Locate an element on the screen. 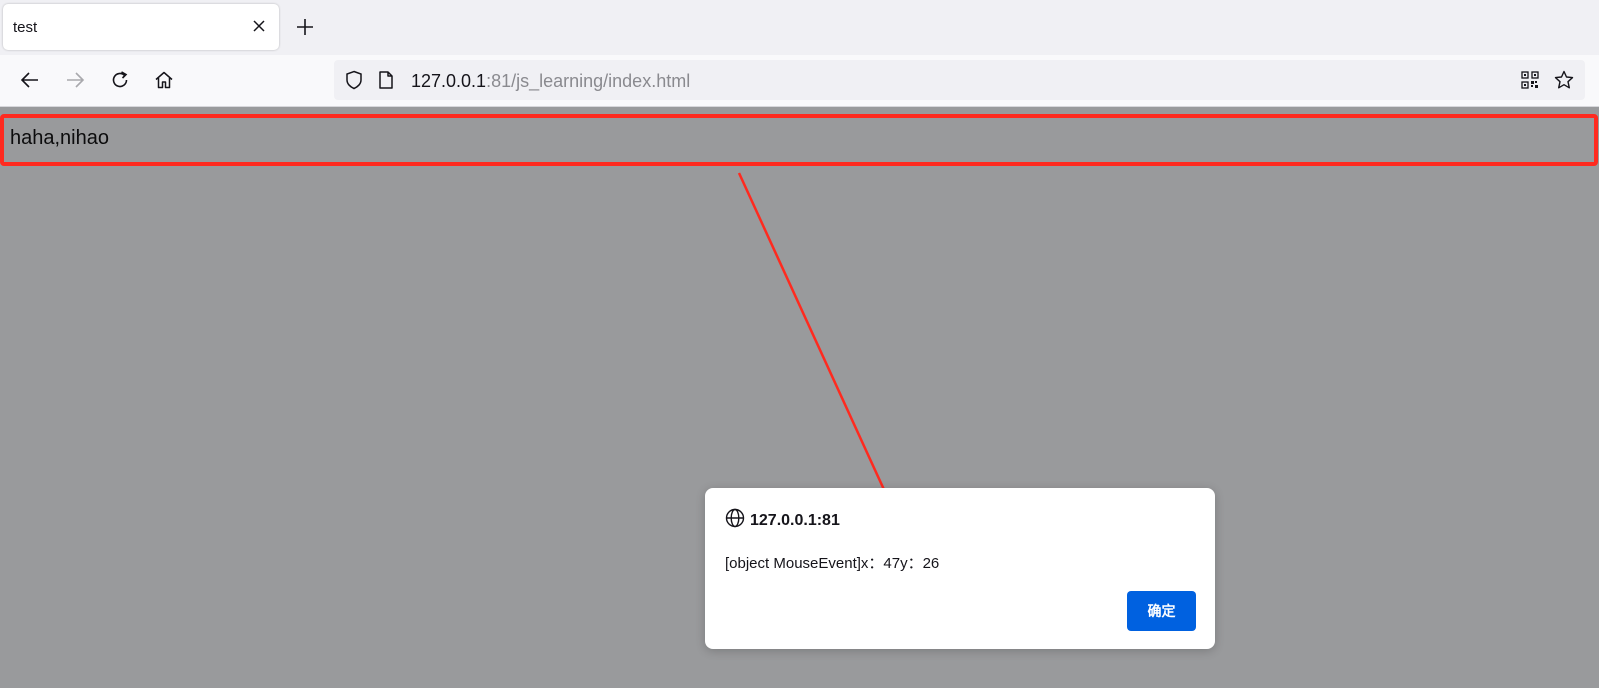  navigation-toolbar: 127.0.0.1:81/js_learning/index.html is located at coordinates (799, 81).